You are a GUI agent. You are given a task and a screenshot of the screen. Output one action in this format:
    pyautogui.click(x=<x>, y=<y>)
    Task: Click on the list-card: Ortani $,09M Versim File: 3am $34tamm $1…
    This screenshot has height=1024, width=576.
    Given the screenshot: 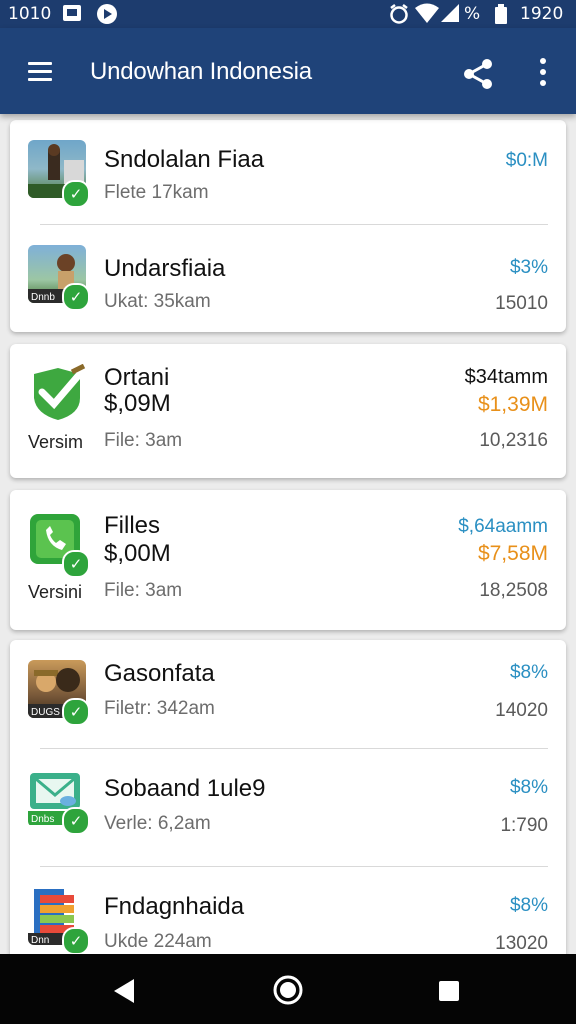 What is the action you would take?
    pyautogui.click(x=288, y=411)
    